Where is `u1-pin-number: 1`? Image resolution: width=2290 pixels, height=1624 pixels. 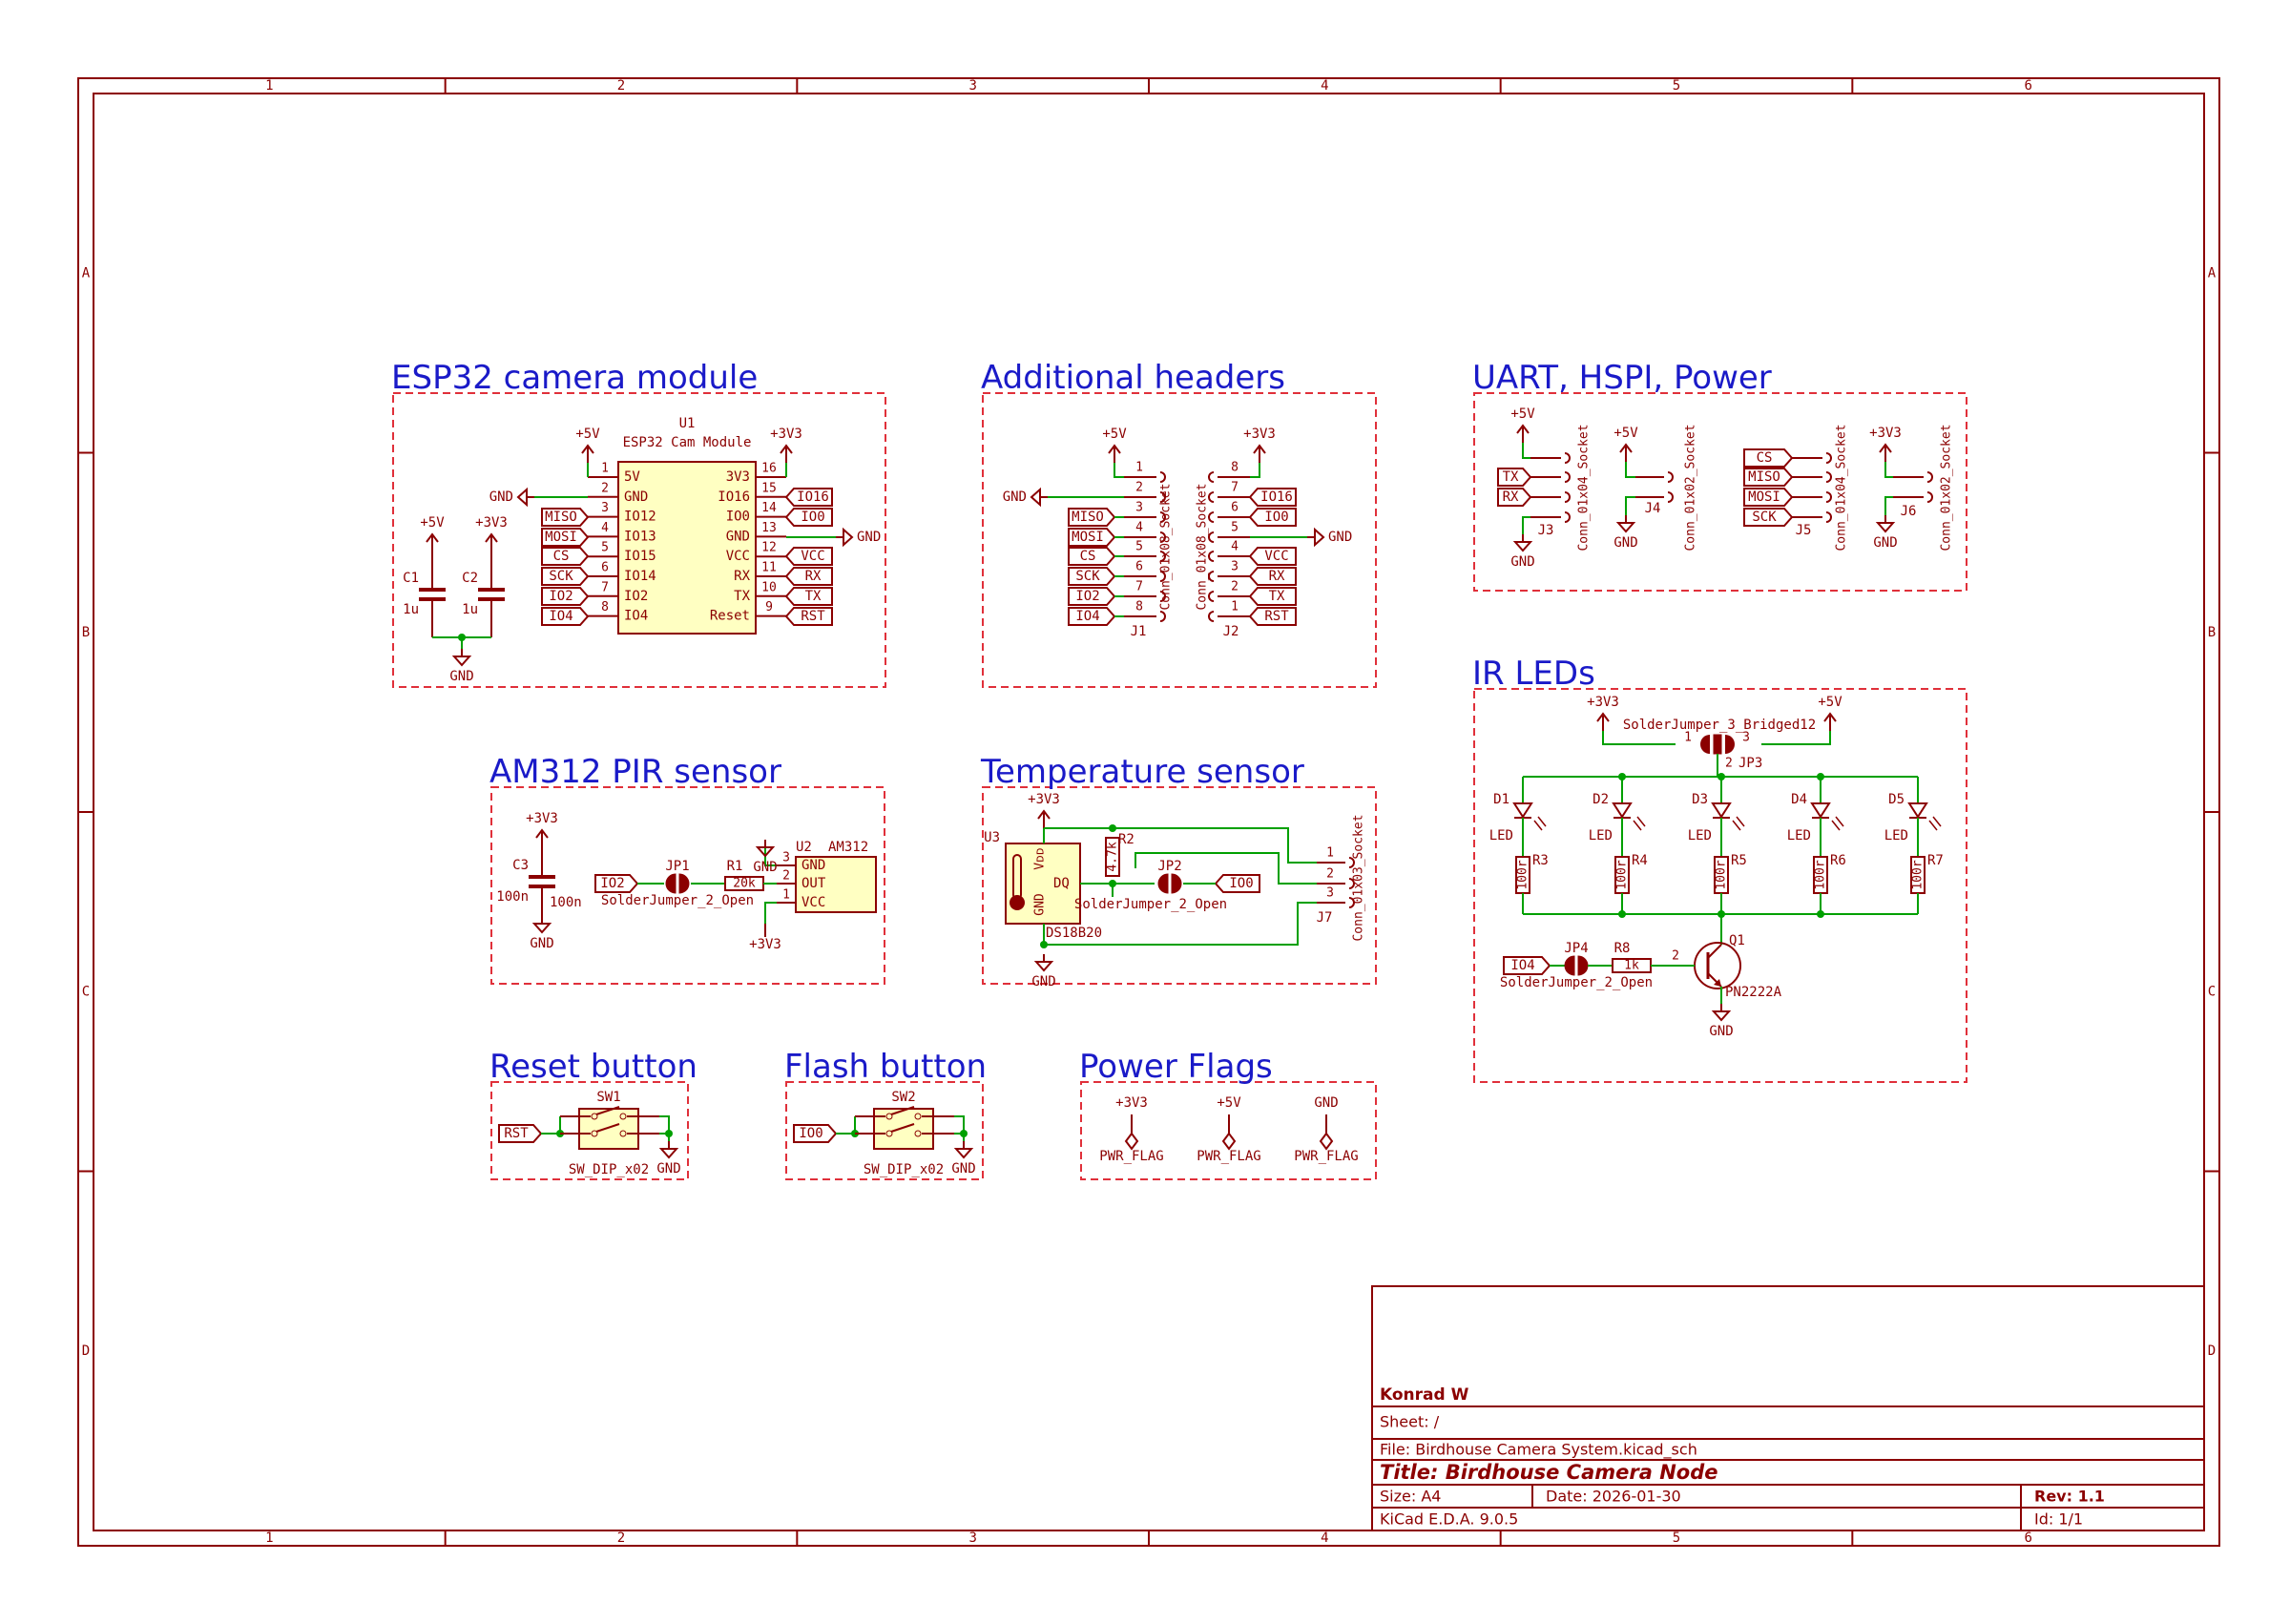
u1-pin-number: 1 is located at coordinates (605, 469).